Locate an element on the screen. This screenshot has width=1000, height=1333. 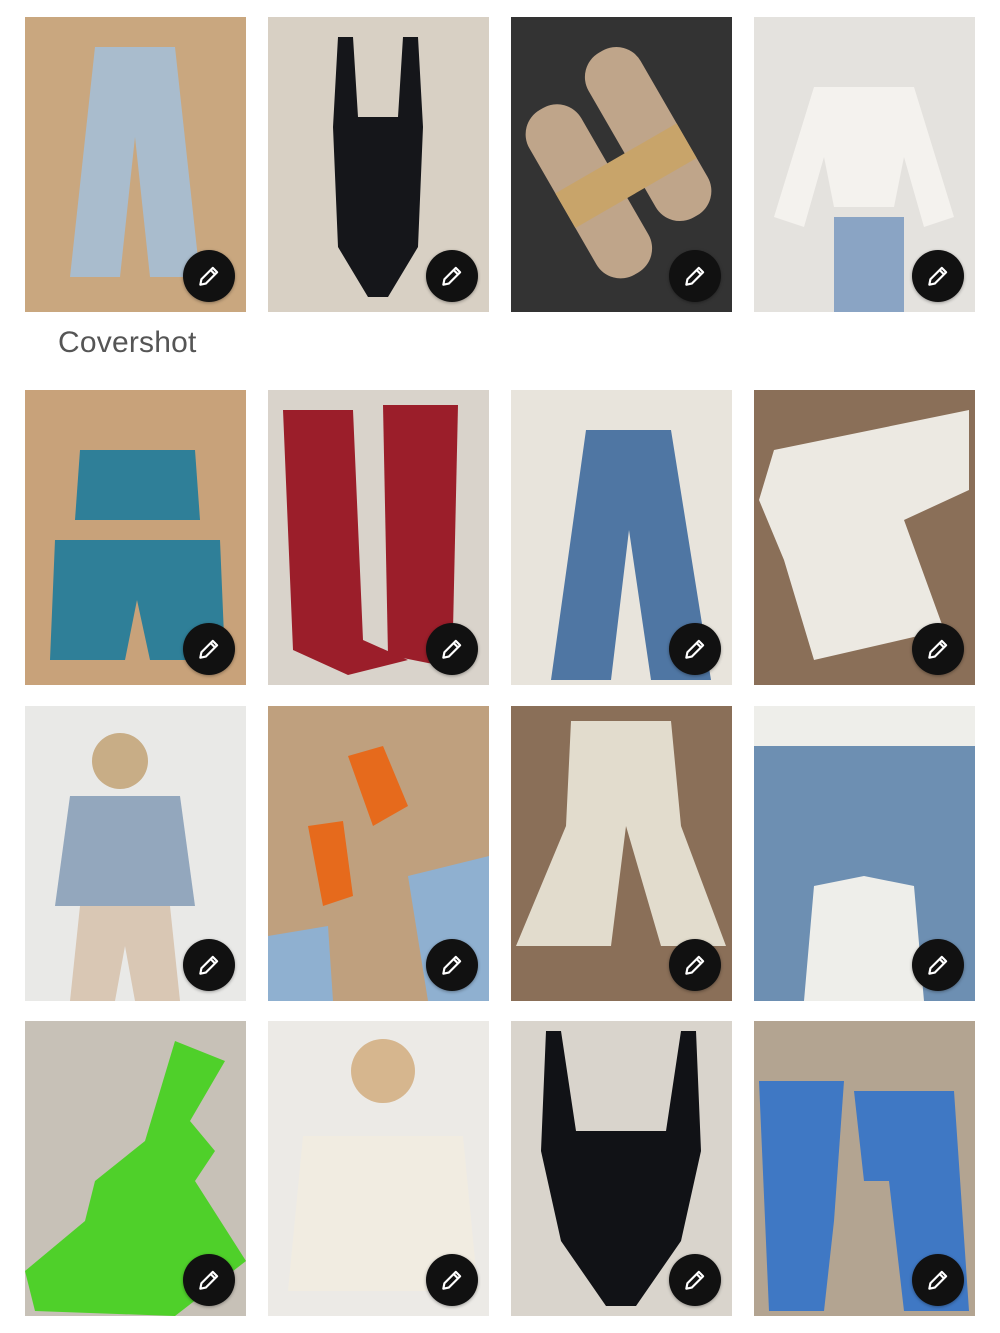
product-tile-green-crochet-halter-dress is located at coordinates (135, 1168).